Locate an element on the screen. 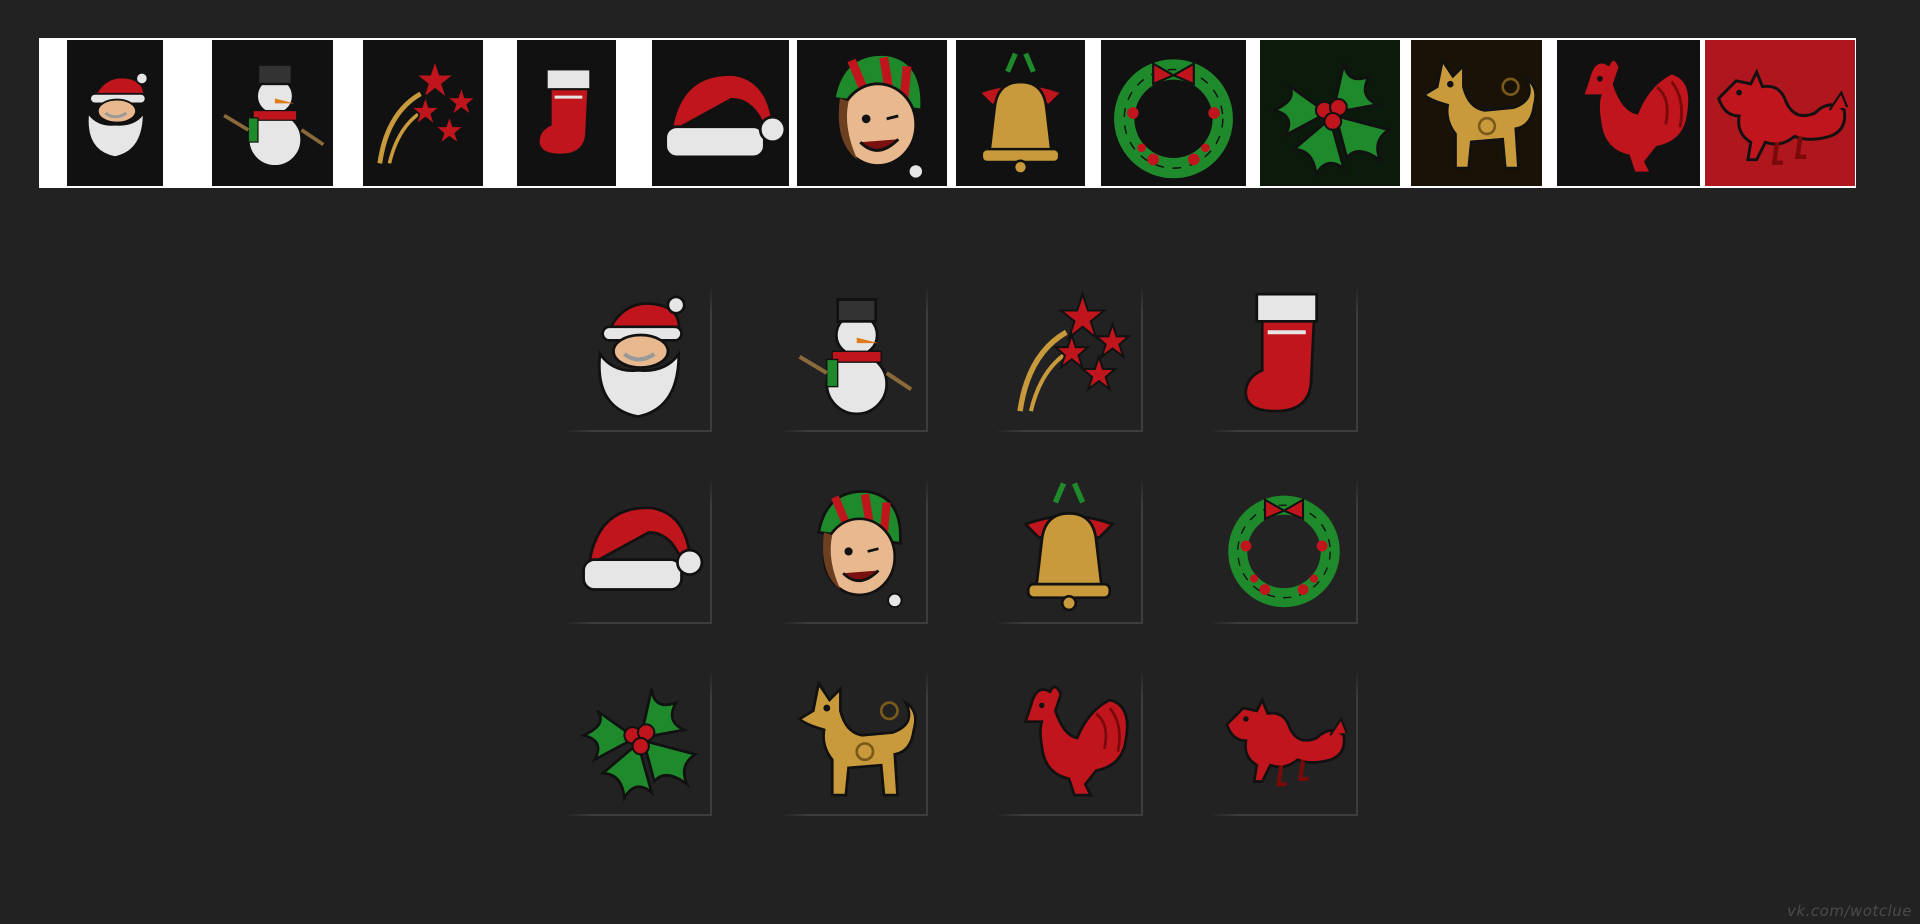 The height and width of the screenshot is (924, 1920). strip-wreath-icon is located at coordinates (1173, 113).